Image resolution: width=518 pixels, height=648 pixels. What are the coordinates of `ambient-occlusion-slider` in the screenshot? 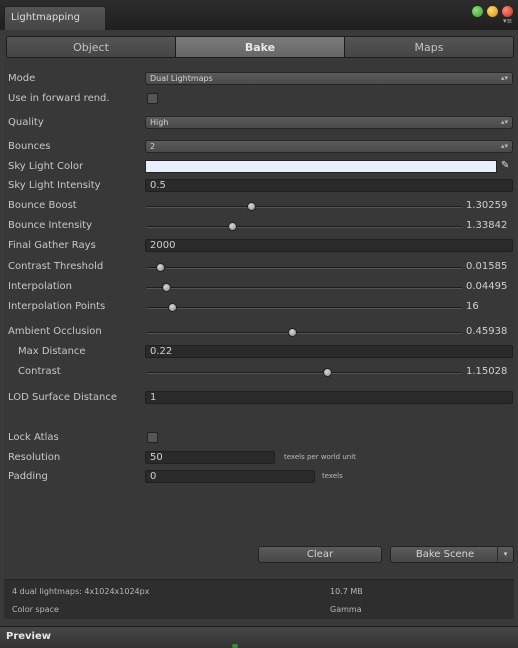 It's located at (304, 332).